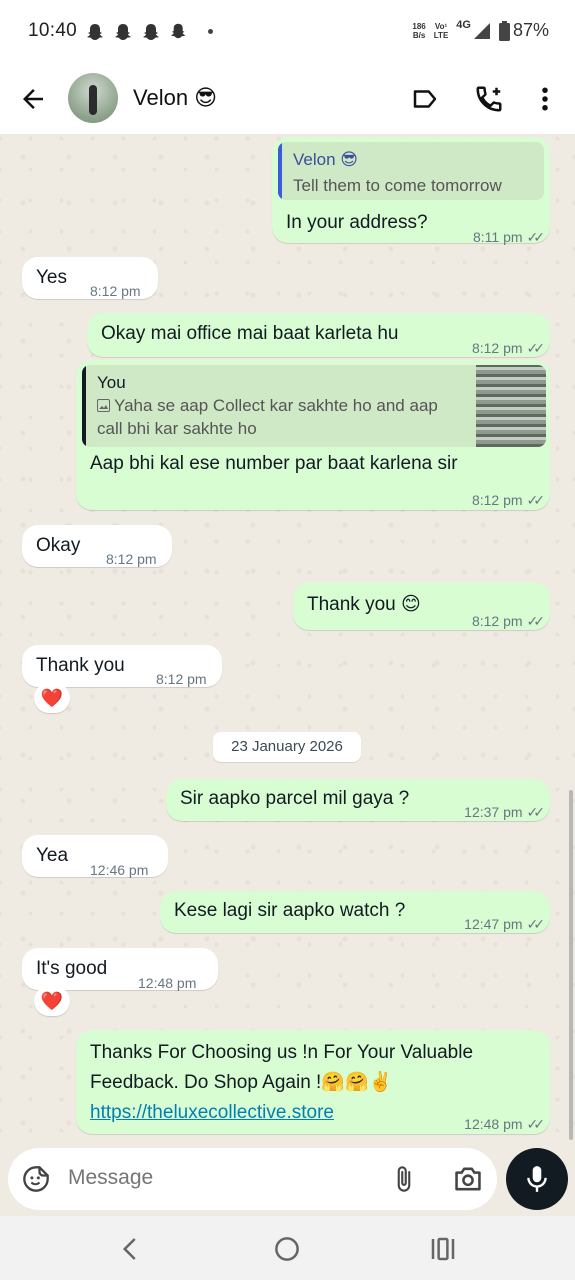 This screenshot has height=1280, width=575. What do you see at coordinates (80, 665) in the screenshot?
I see `message-text: Thank you` at bounding box center [80, 665].